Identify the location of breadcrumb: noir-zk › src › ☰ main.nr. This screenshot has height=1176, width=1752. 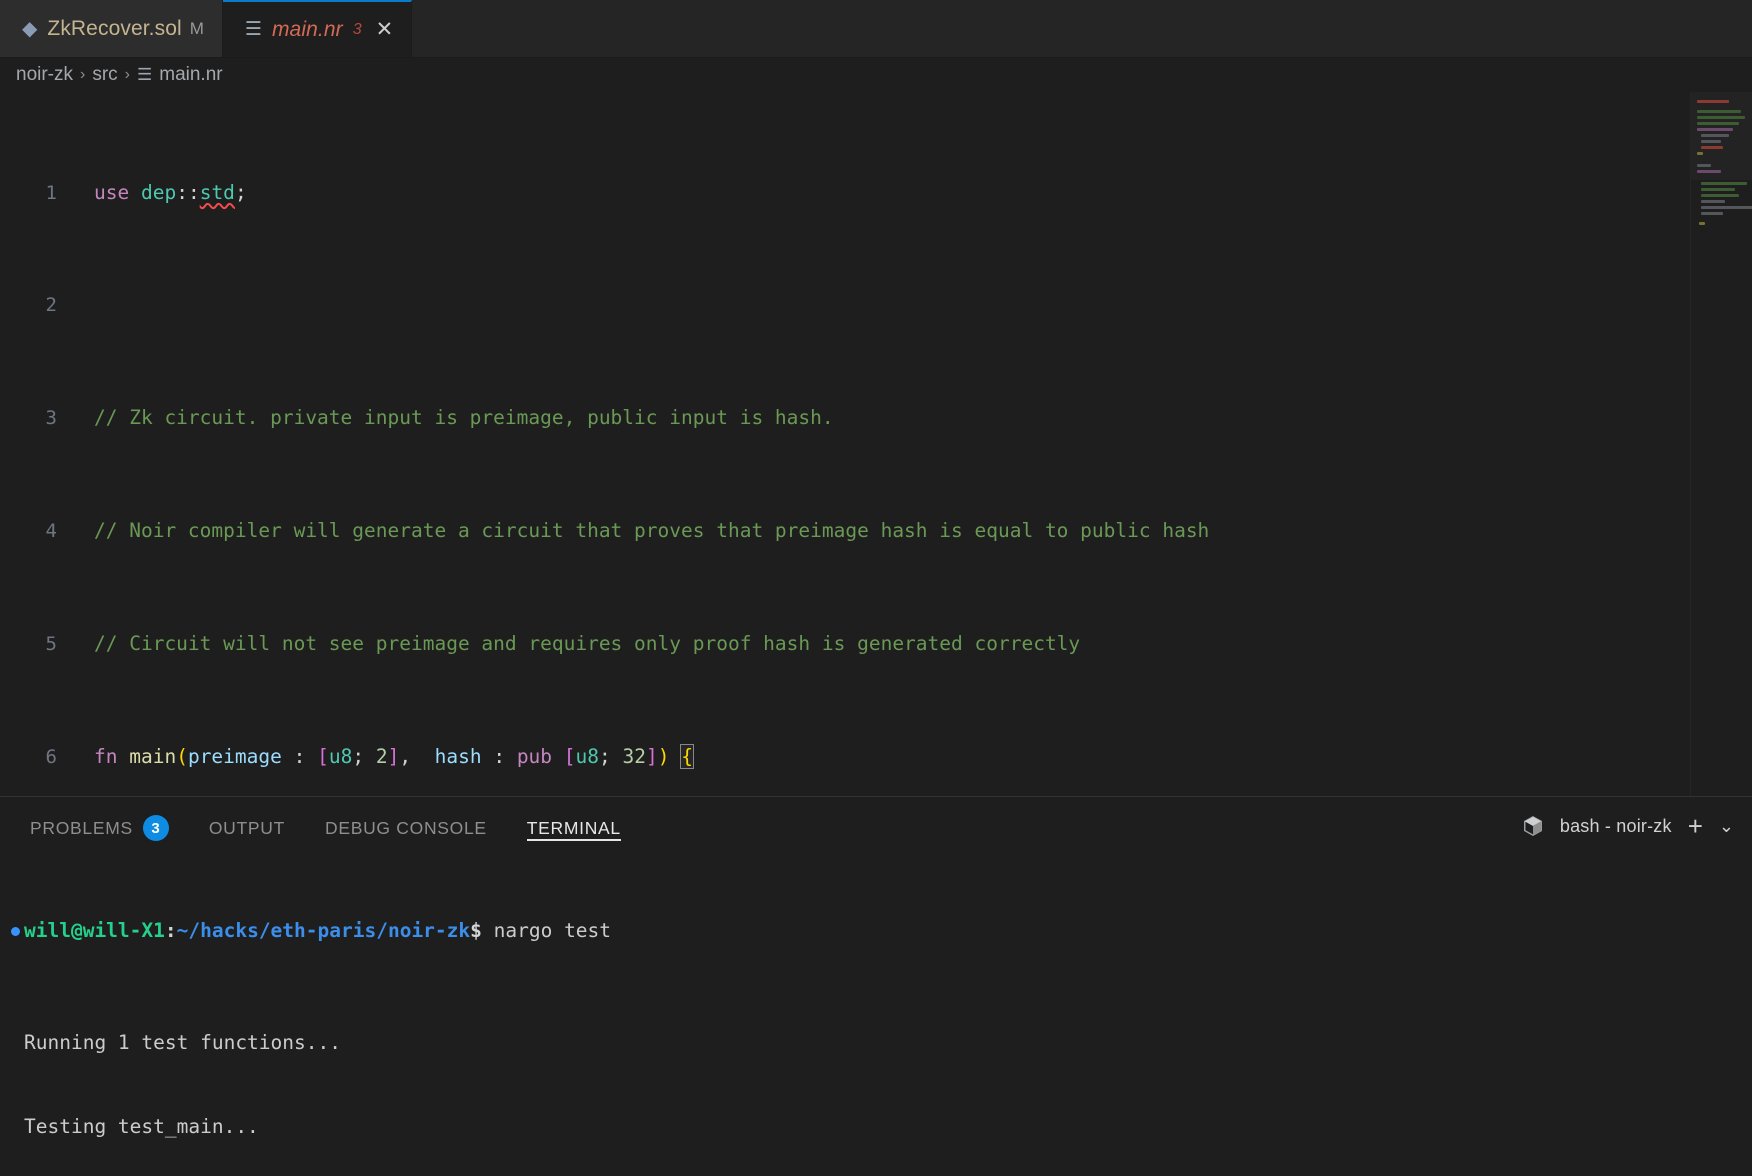
(876, 75).